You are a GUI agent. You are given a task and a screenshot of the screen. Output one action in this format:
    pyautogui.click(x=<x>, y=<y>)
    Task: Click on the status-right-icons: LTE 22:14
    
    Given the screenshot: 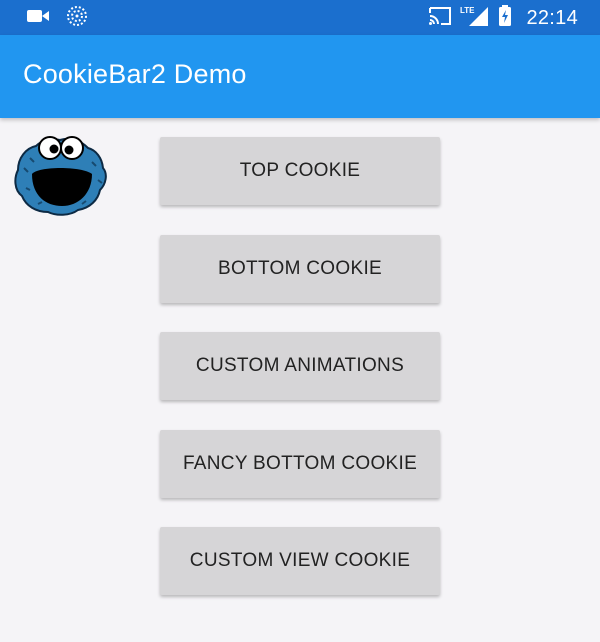 What is the action you would take?
    pyautogui.click(x=503, y=18)
    